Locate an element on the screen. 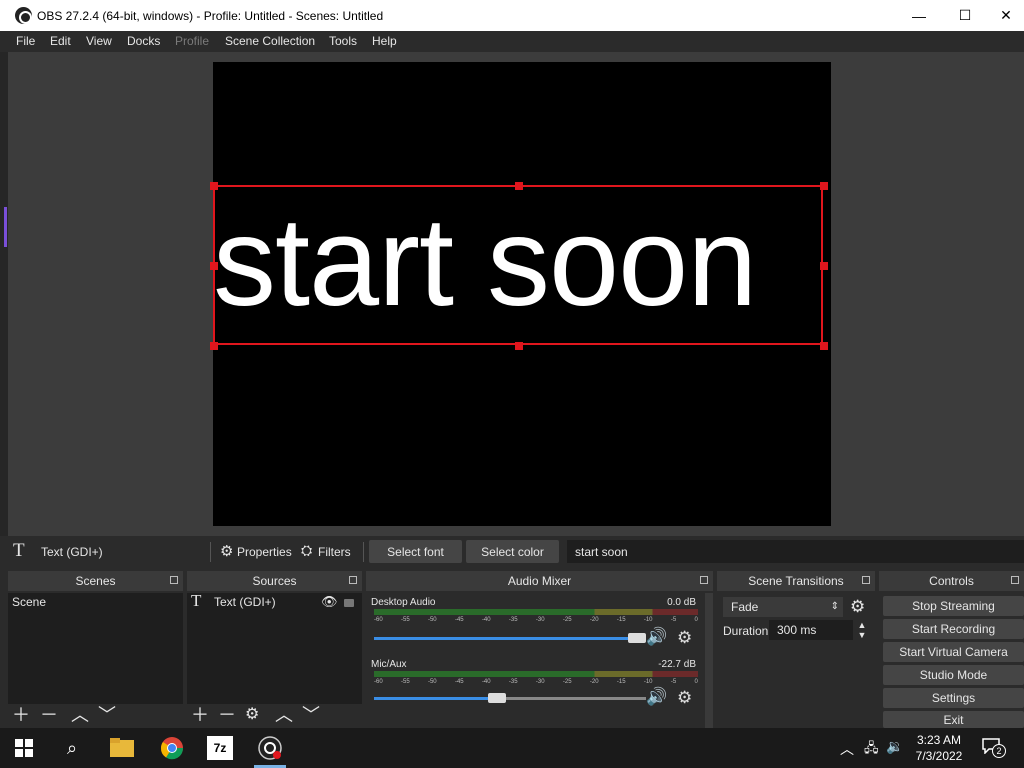 This screenshot has height=768, width=1024. menu-tools: Tools is located at coordinates (343, 41).